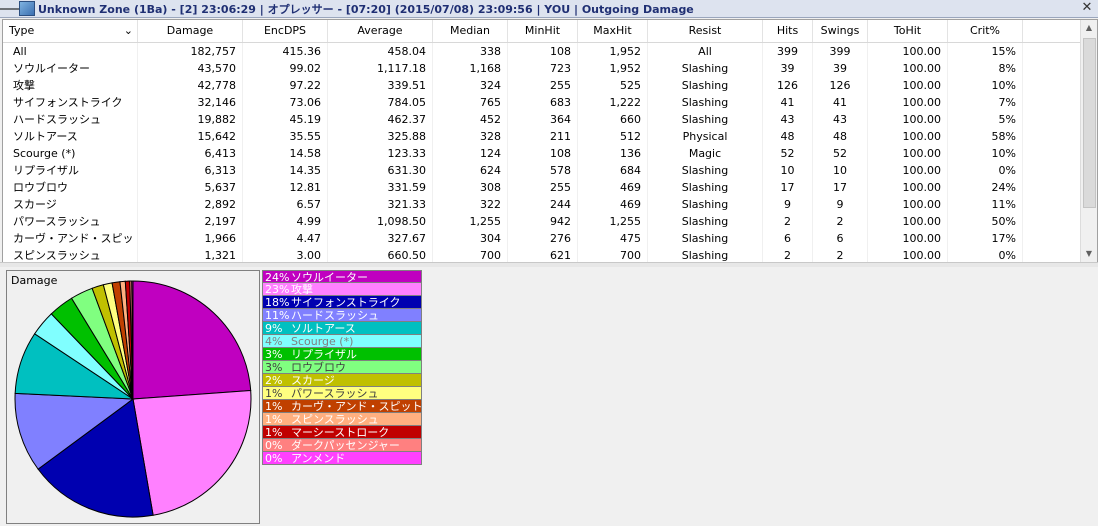 The image size is (1098, 526). Describe the element at coordinates (788, 221) in the screenshot. I see `cell-hits: 2` at that location.